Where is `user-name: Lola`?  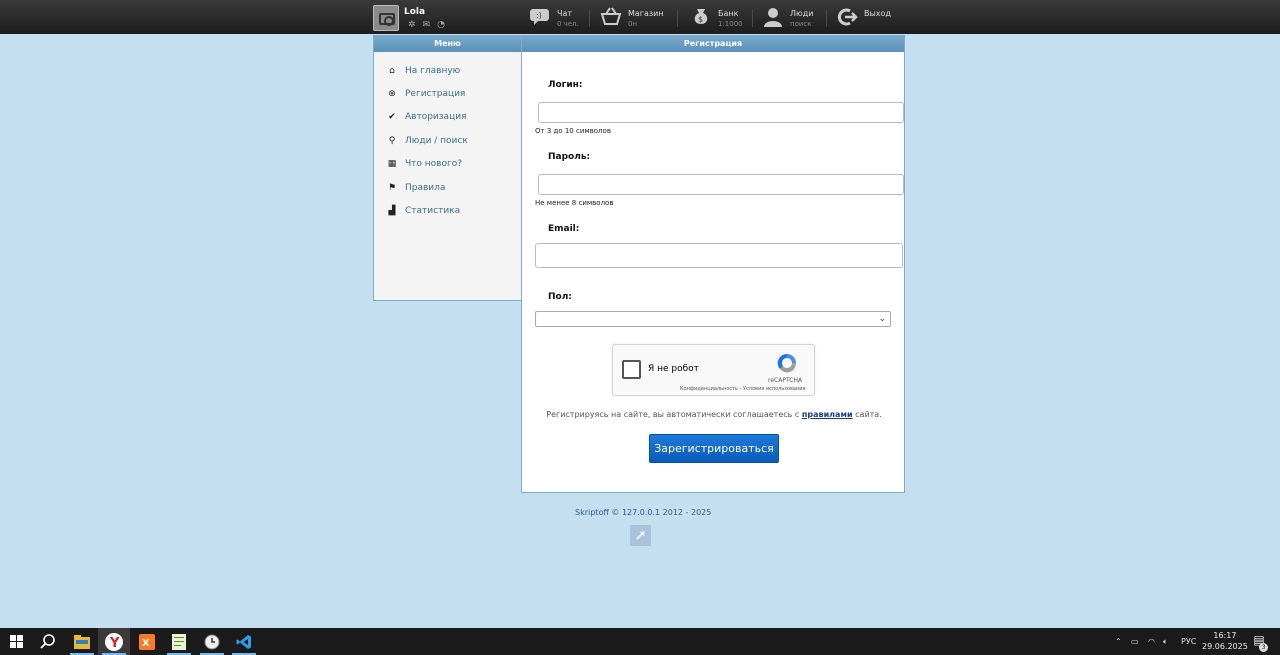 user-name: Lola is located at coordinates (414, 12).